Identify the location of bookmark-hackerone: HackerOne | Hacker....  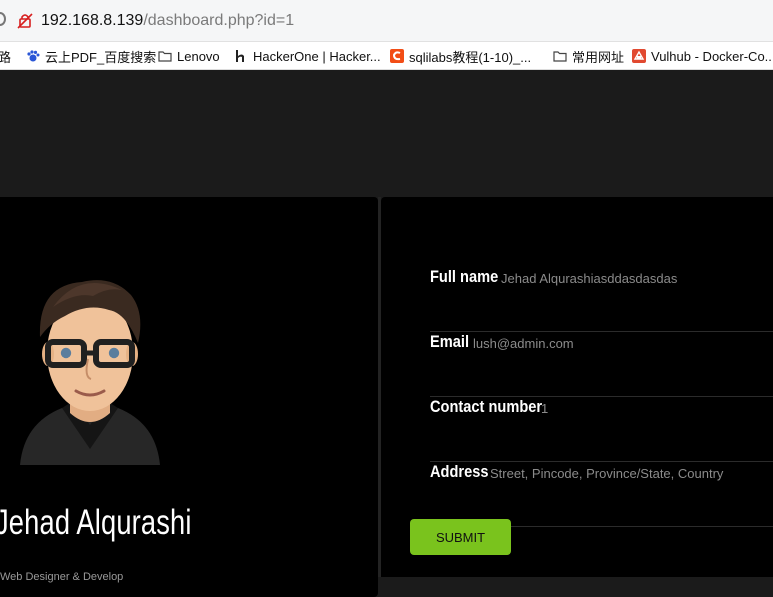
(307, 56).